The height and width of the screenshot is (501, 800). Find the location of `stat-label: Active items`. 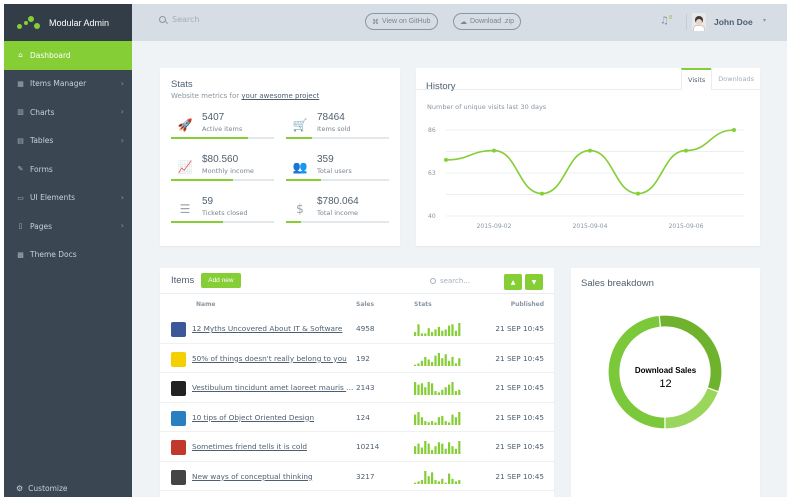

stat-label: Active items is located at coordinates (222, 129).